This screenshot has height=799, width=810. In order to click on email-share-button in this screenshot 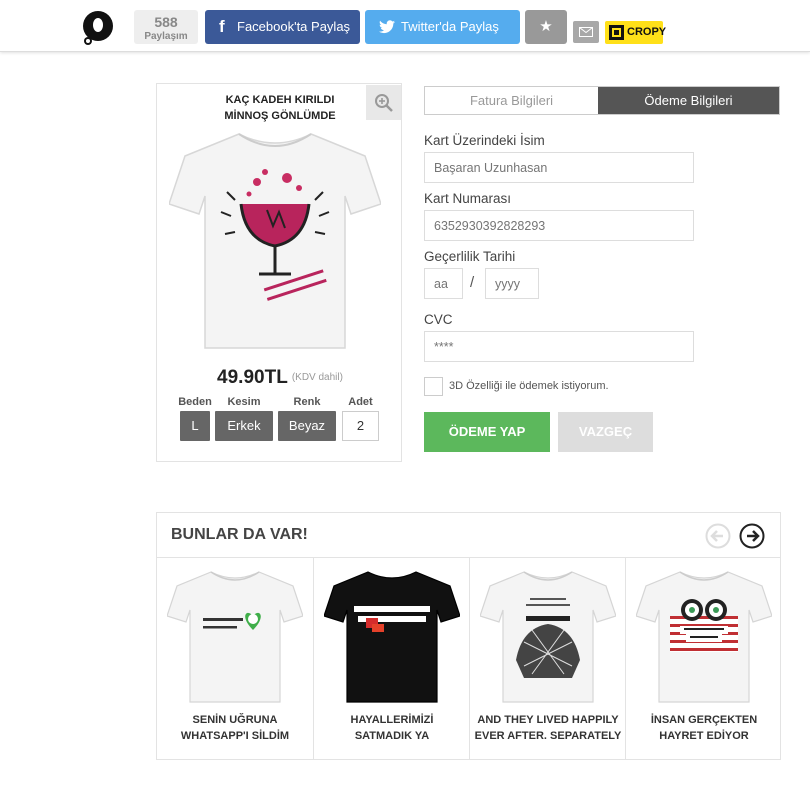, I will do `click(586, 32)`.